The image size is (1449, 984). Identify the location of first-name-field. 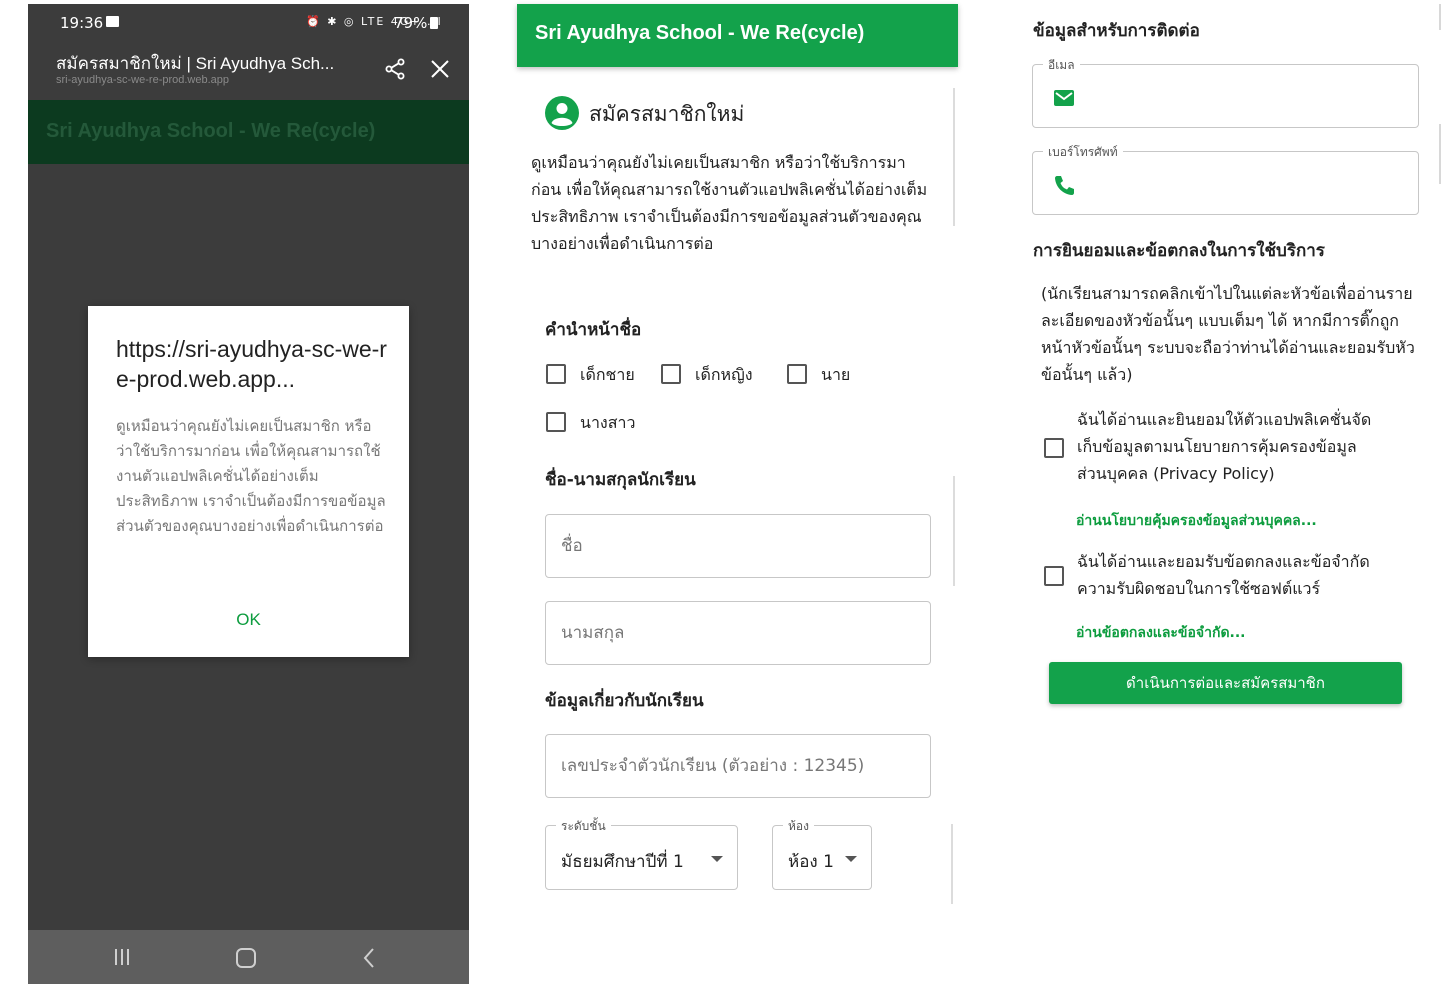
(738, 546).